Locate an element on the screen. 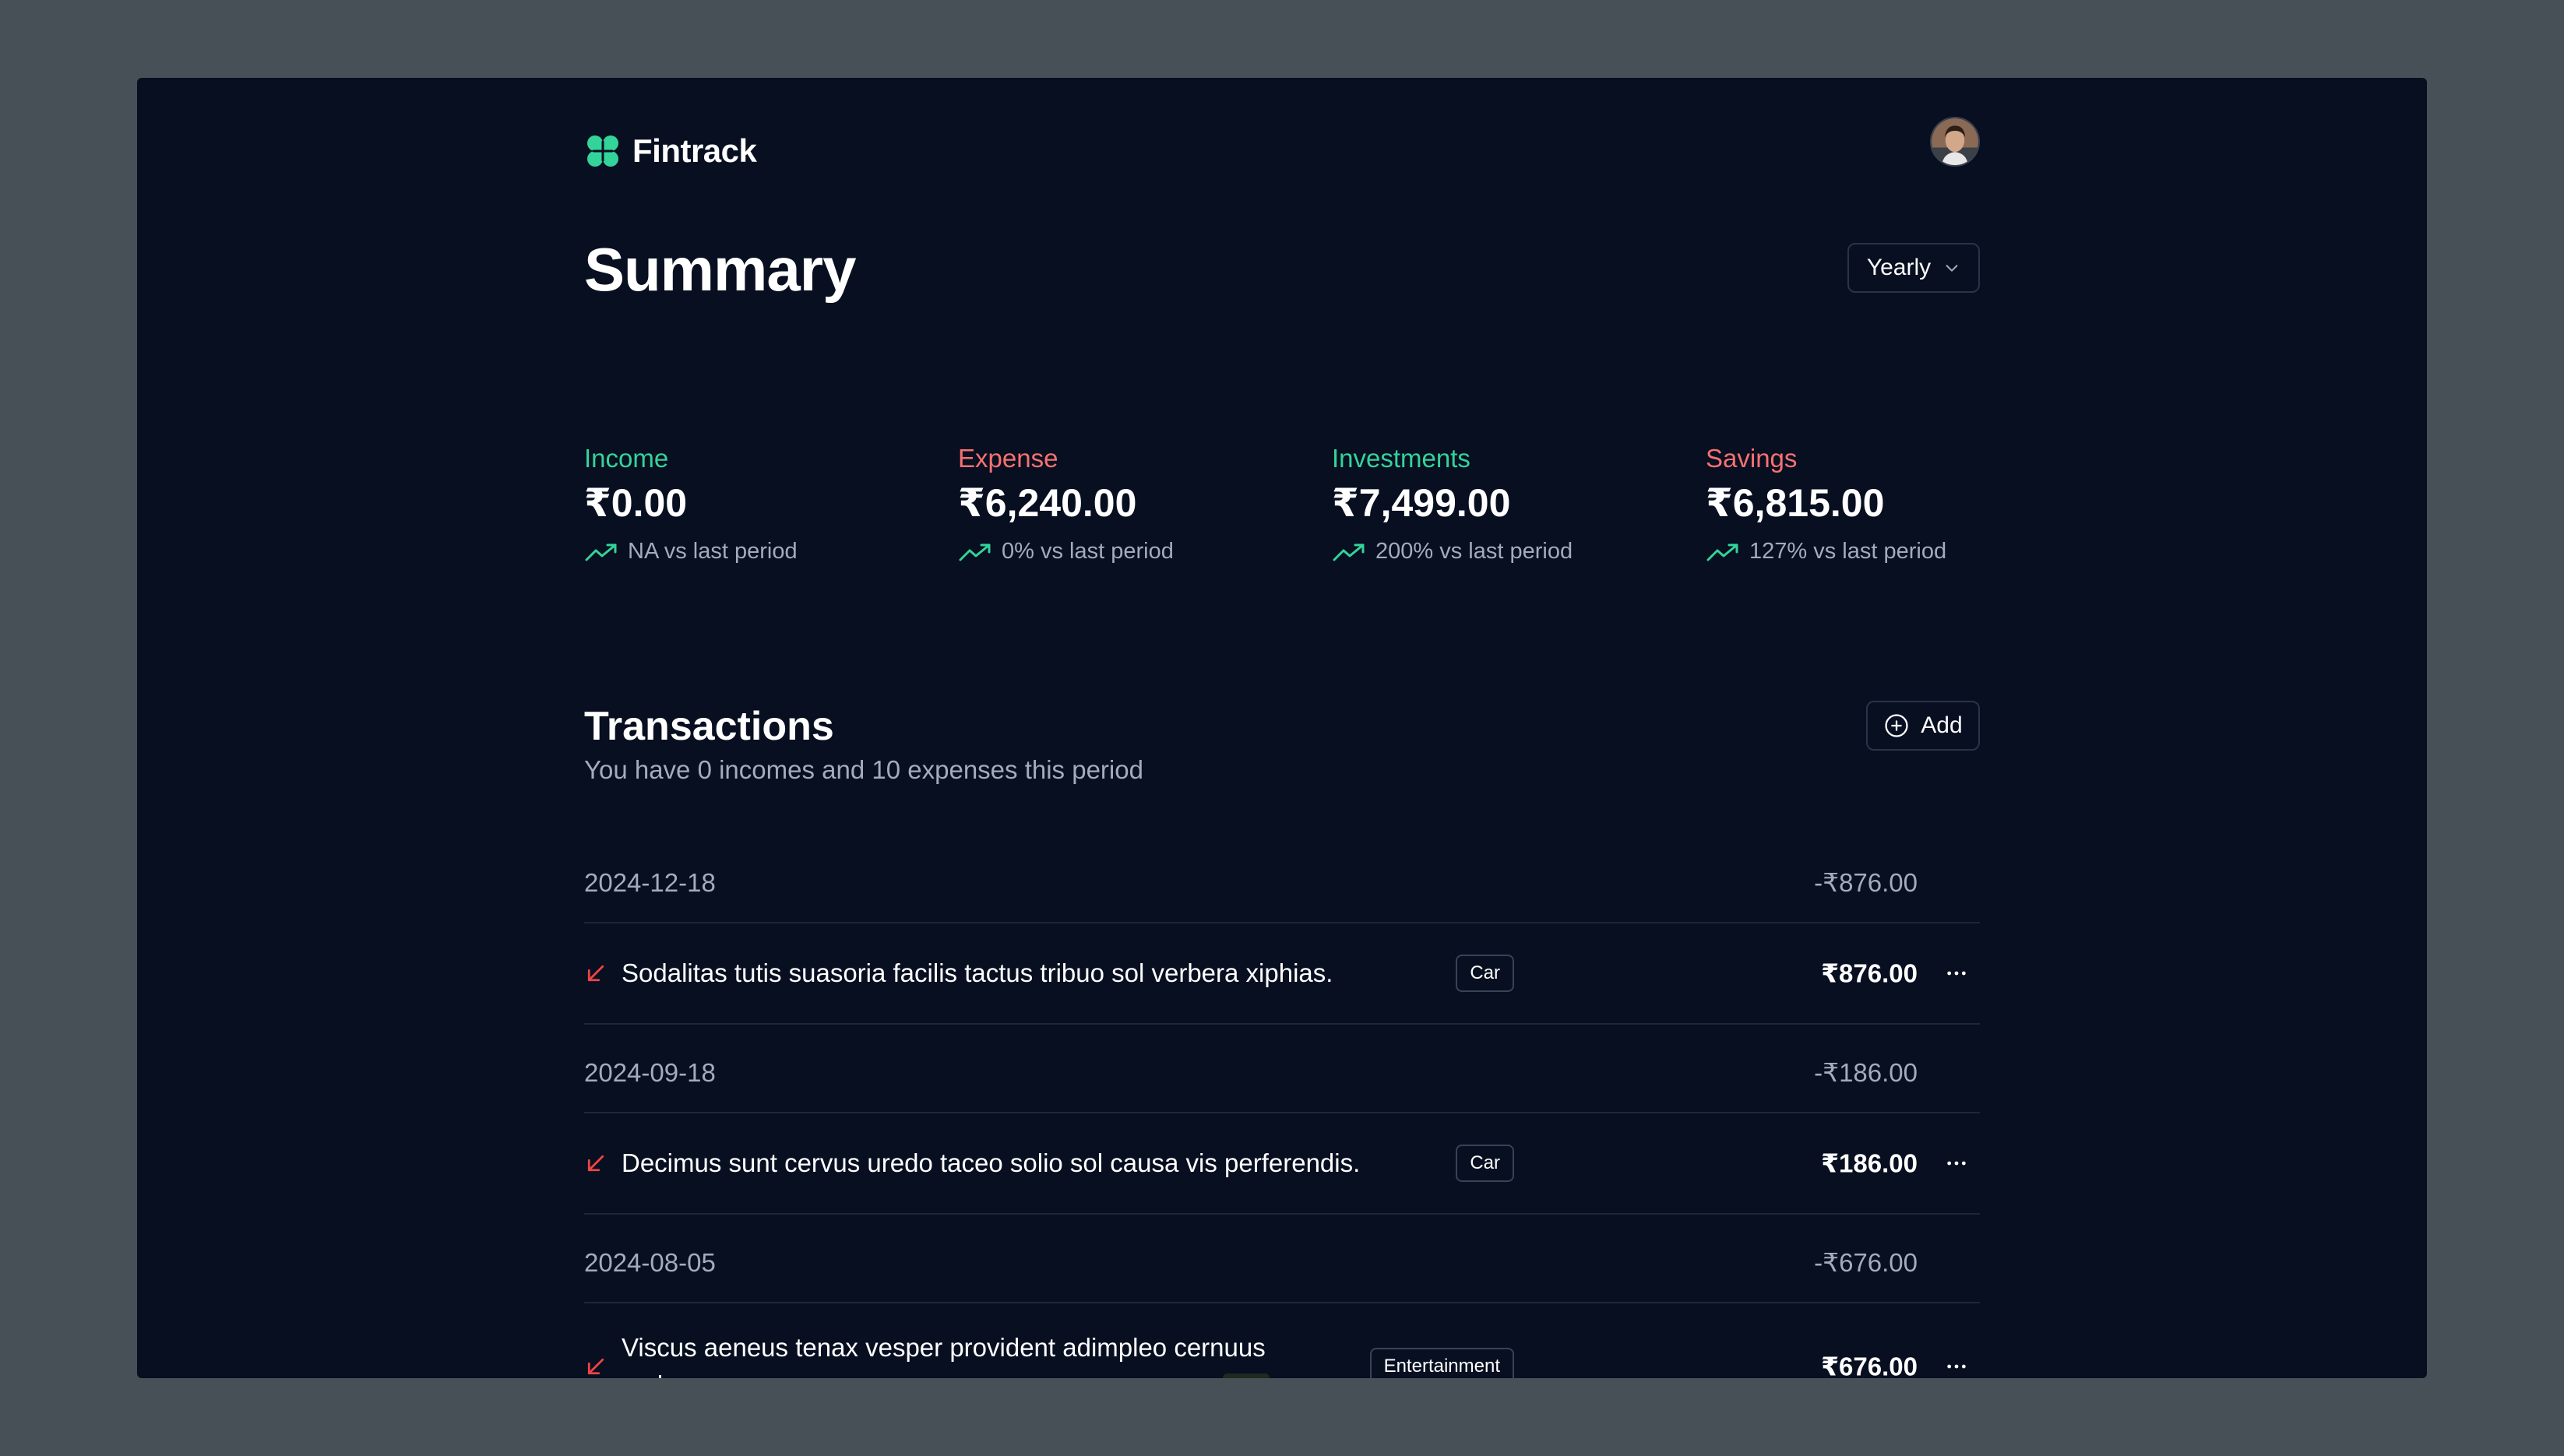 Image resolution: width=2564 pixels, height=1456 pixels. user-avatar is located at coordinates (1955, 142).